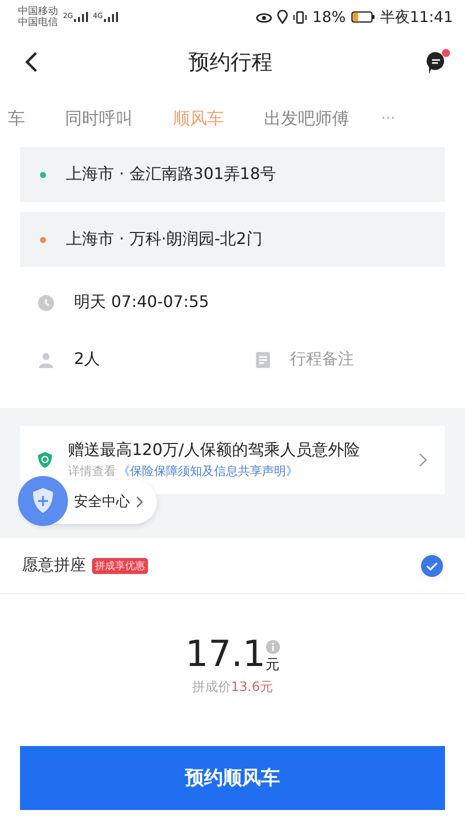  Describe the element at coordinates (232, 778) in the screenshot. I see `book-button: 预约顺风车` at that location.